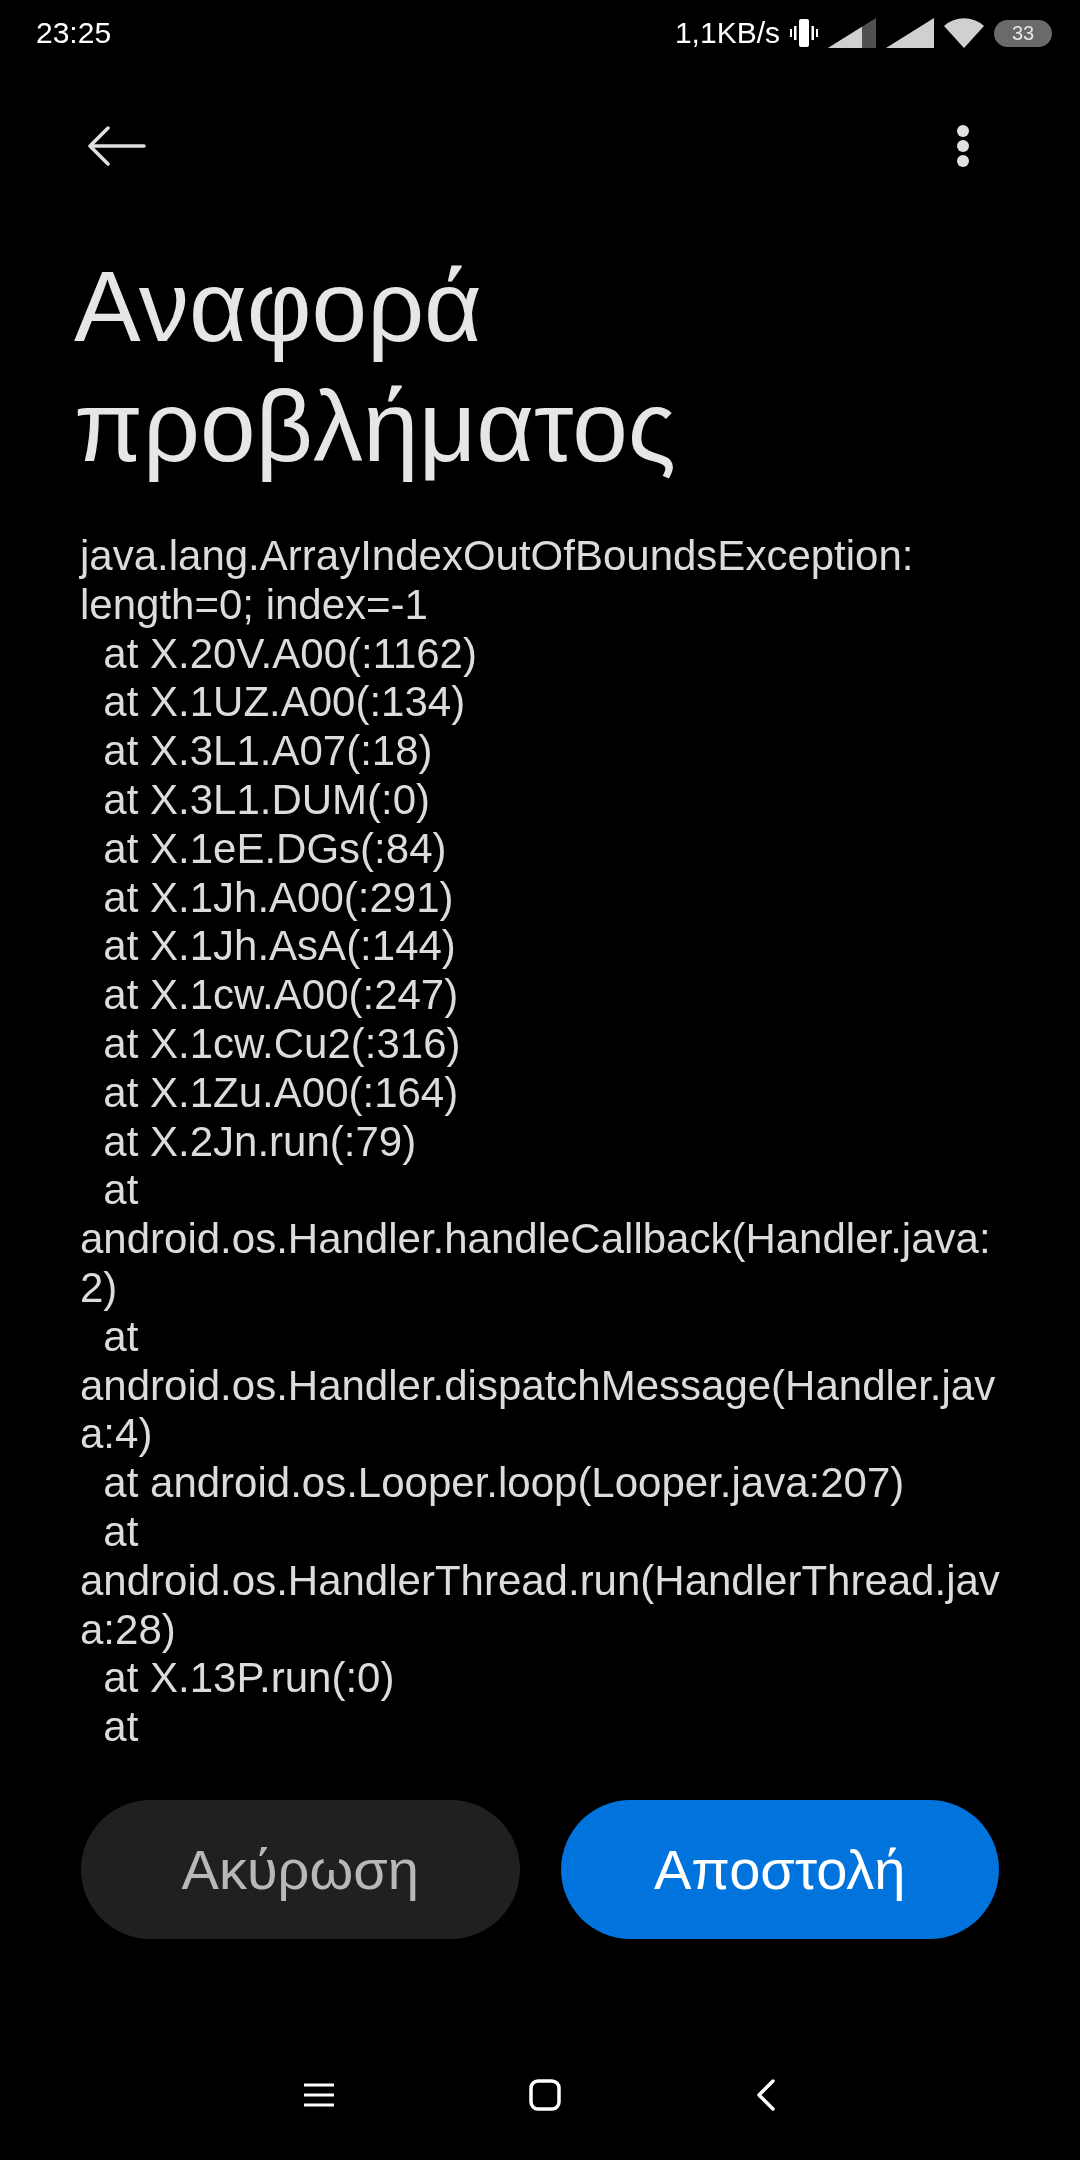 This screenshot has height=2160, width=1080. What do you see at coordinates (281, 1044) in the screenshot?
I see `stack-trace-line: at X.1cw.Cu2(:316)` at bounding box center [281, 1044].